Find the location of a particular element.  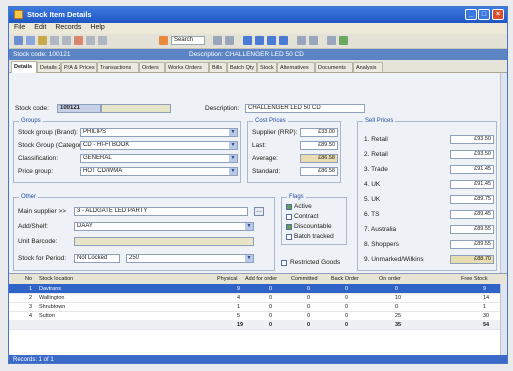

tab-stock: Stock is located at coordinates (267, 67).